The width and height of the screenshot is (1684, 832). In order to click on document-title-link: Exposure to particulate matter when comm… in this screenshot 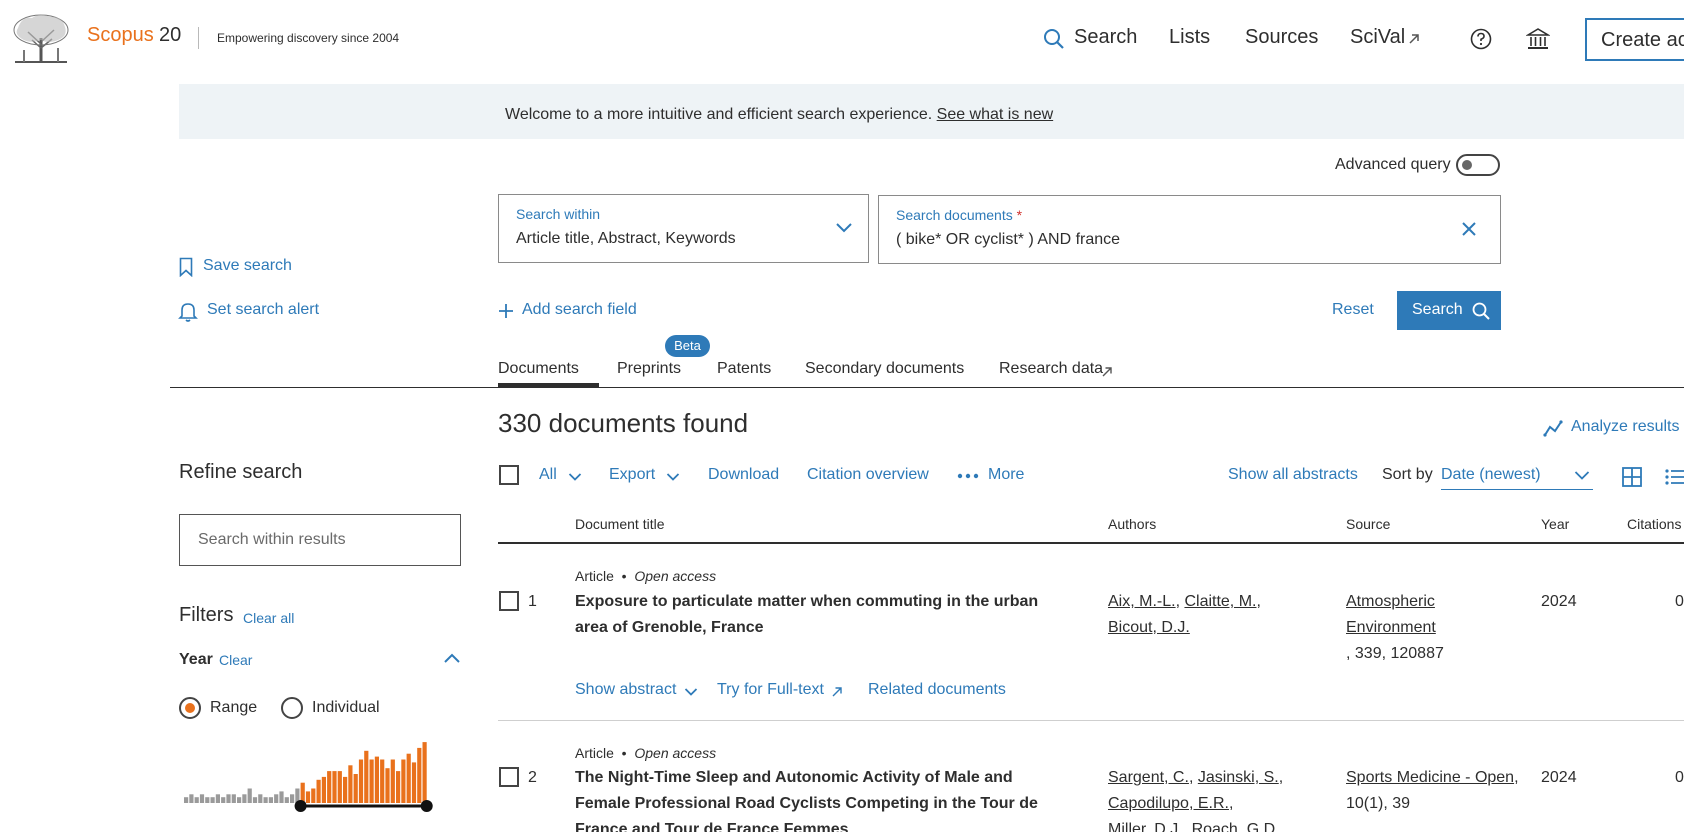, I will do `click(815, 615)`.